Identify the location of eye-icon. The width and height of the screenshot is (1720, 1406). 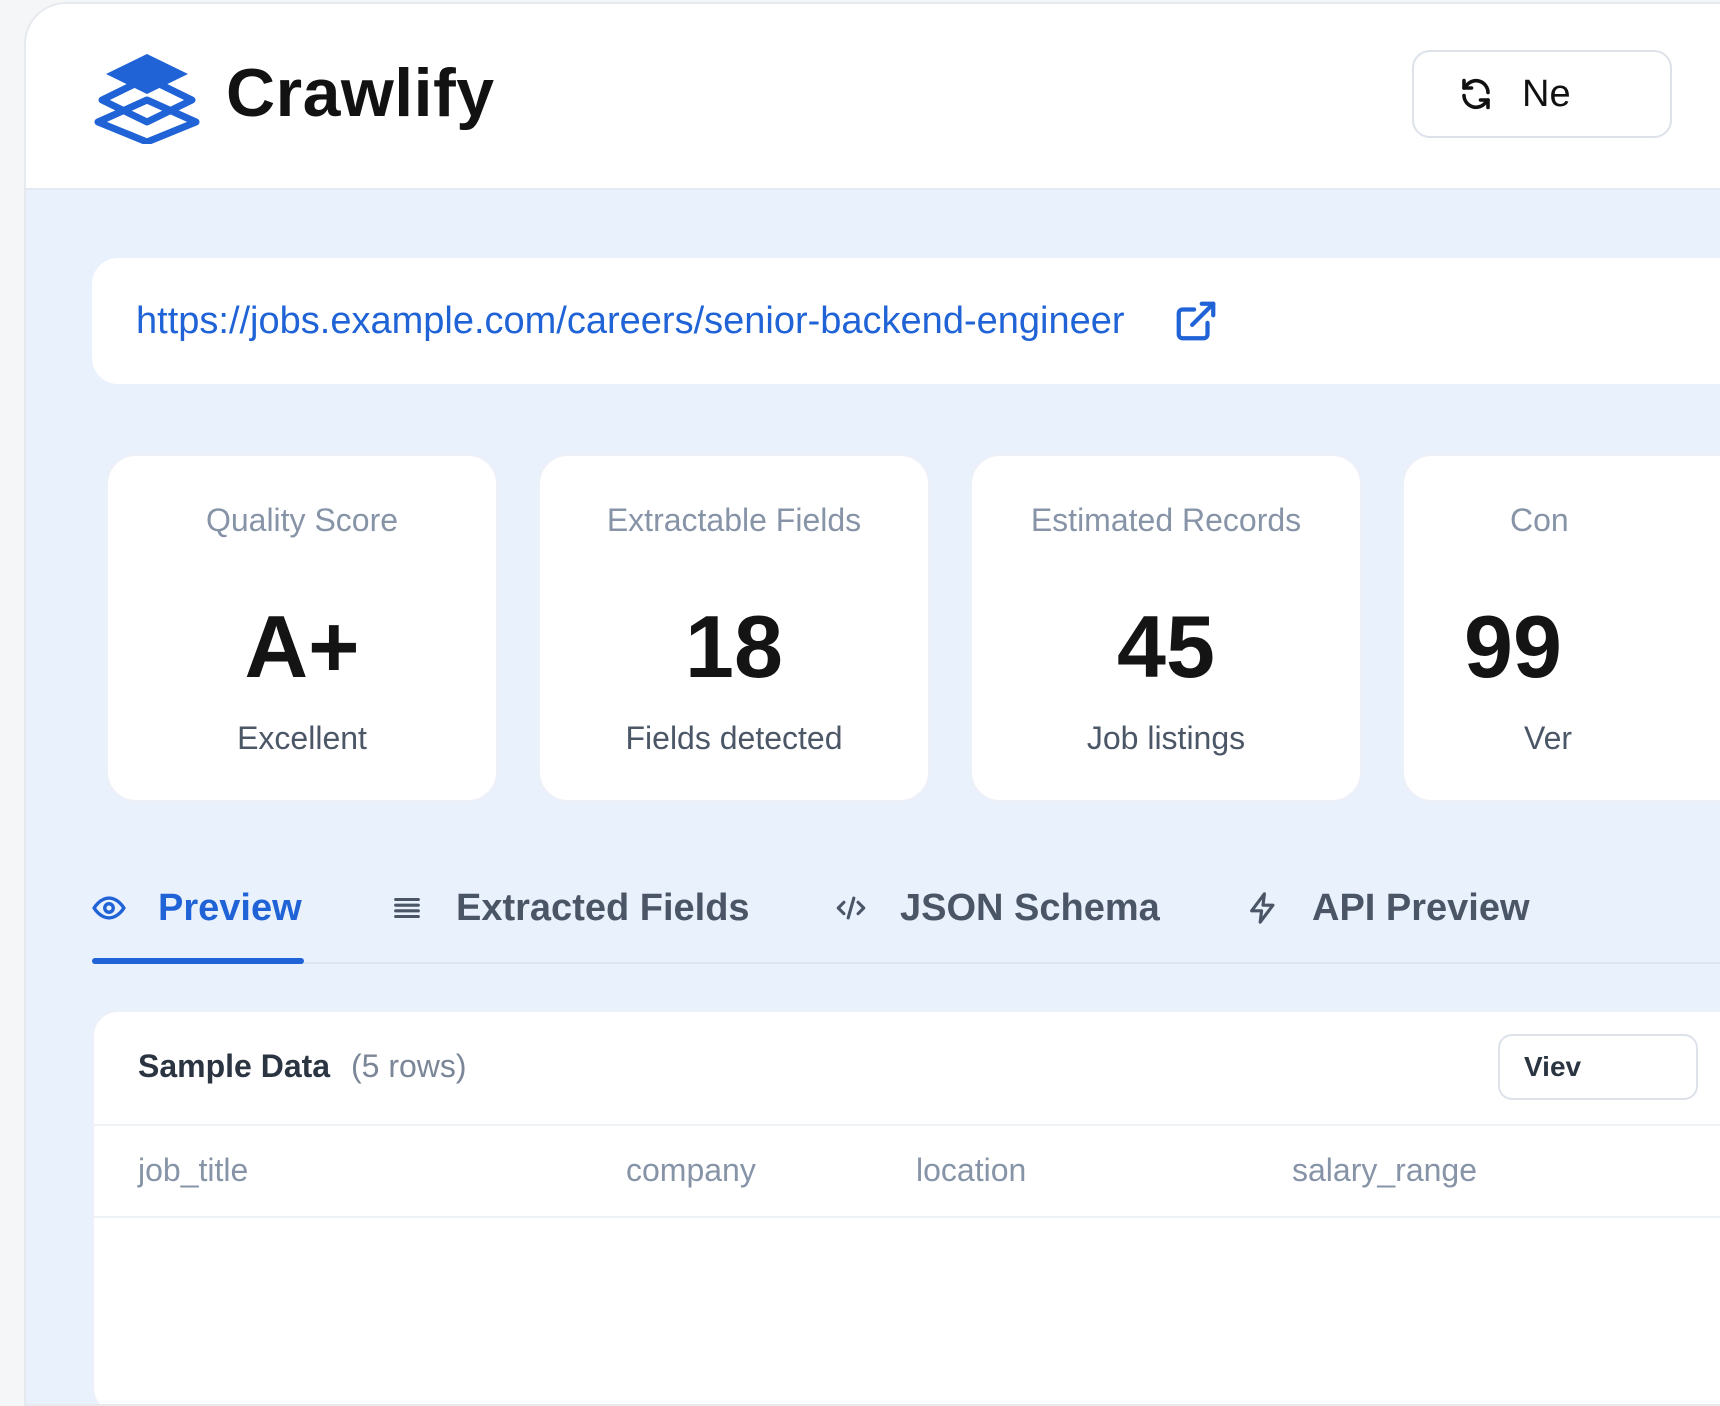
(109, 908).